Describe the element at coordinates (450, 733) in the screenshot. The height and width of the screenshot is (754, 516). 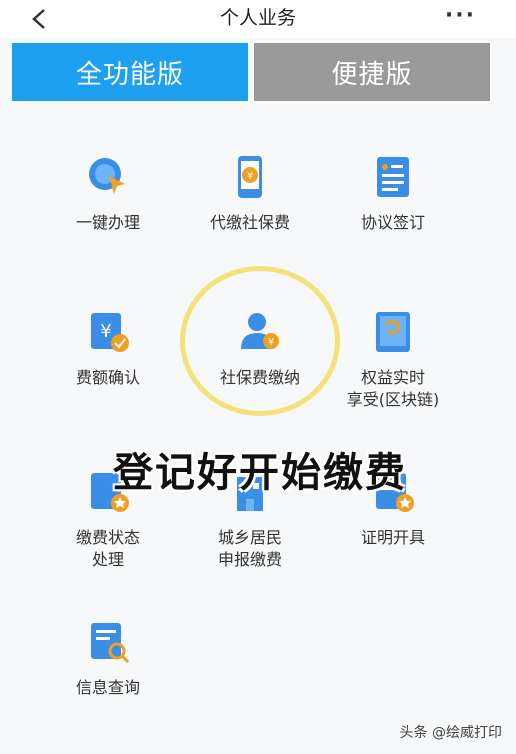
I see `watermark: 头条 @绘威打印` at that location.